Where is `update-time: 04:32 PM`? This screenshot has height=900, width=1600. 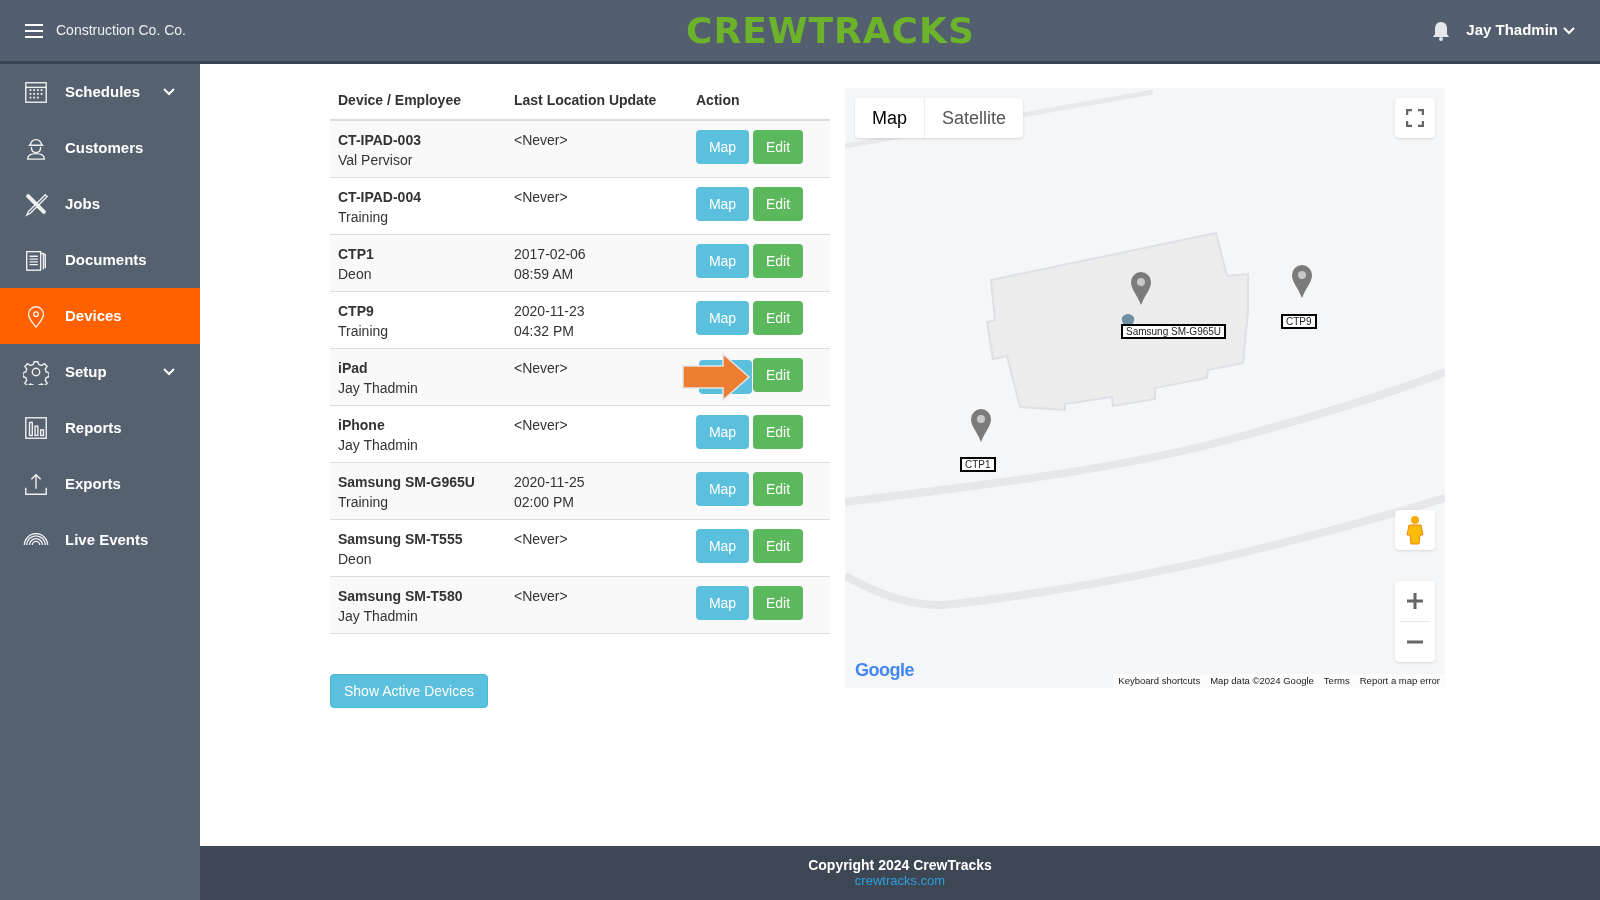 update-time: 04:32 PM is located at coordinates (544, 331).